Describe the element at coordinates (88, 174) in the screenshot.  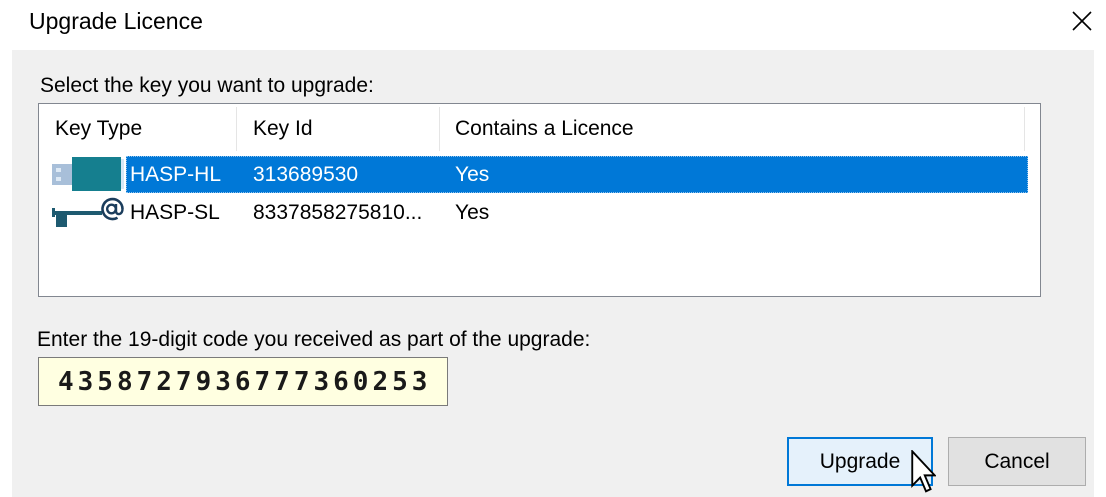
I see `usb-dongle-icon` at that location.